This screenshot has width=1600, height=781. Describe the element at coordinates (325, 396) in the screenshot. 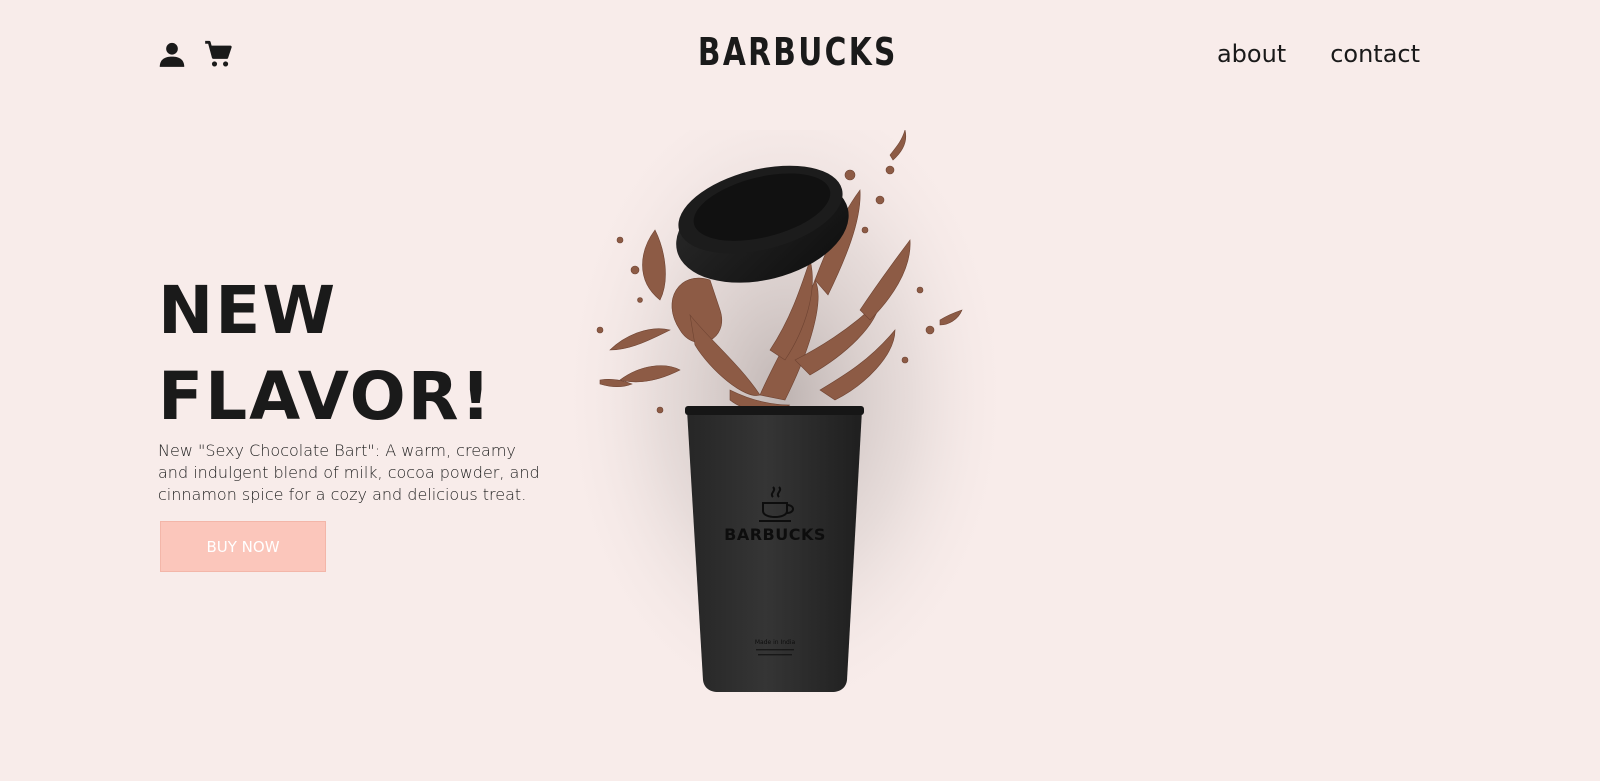

I see `hero-title-line-2: FLAVOR!` at that location.